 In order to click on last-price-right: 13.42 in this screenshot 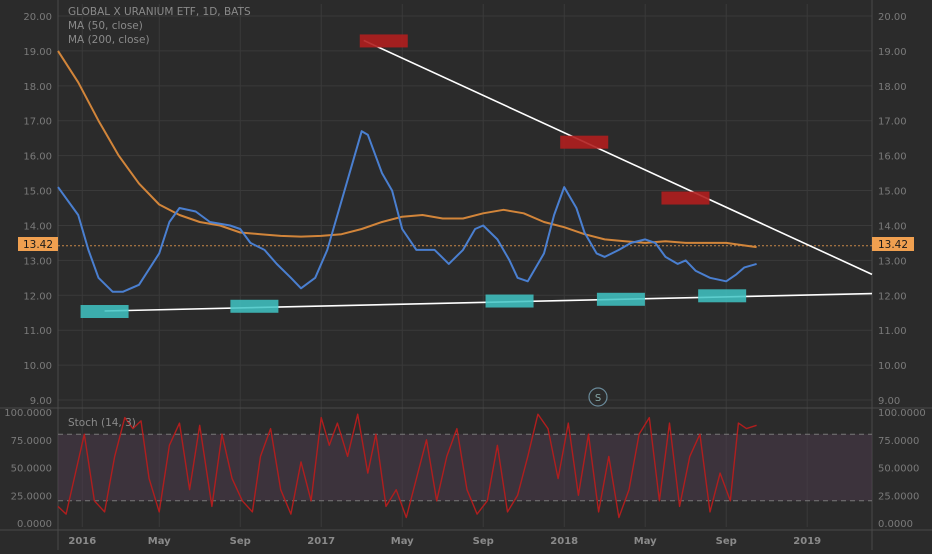, I will do `click(893, 245)`.